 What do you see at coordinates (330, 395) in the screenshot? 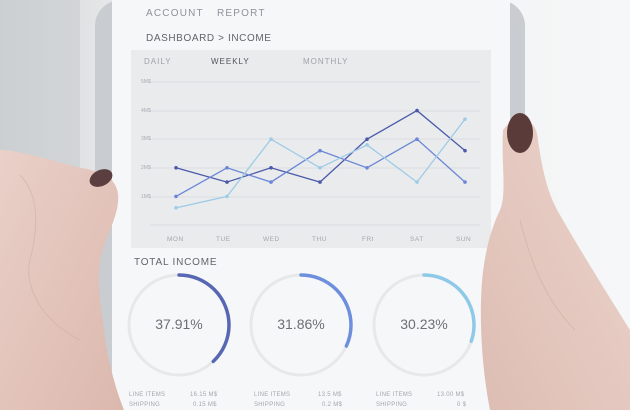
I see `line-items-value: 13.5 M$` at bounding box center [330, 395].